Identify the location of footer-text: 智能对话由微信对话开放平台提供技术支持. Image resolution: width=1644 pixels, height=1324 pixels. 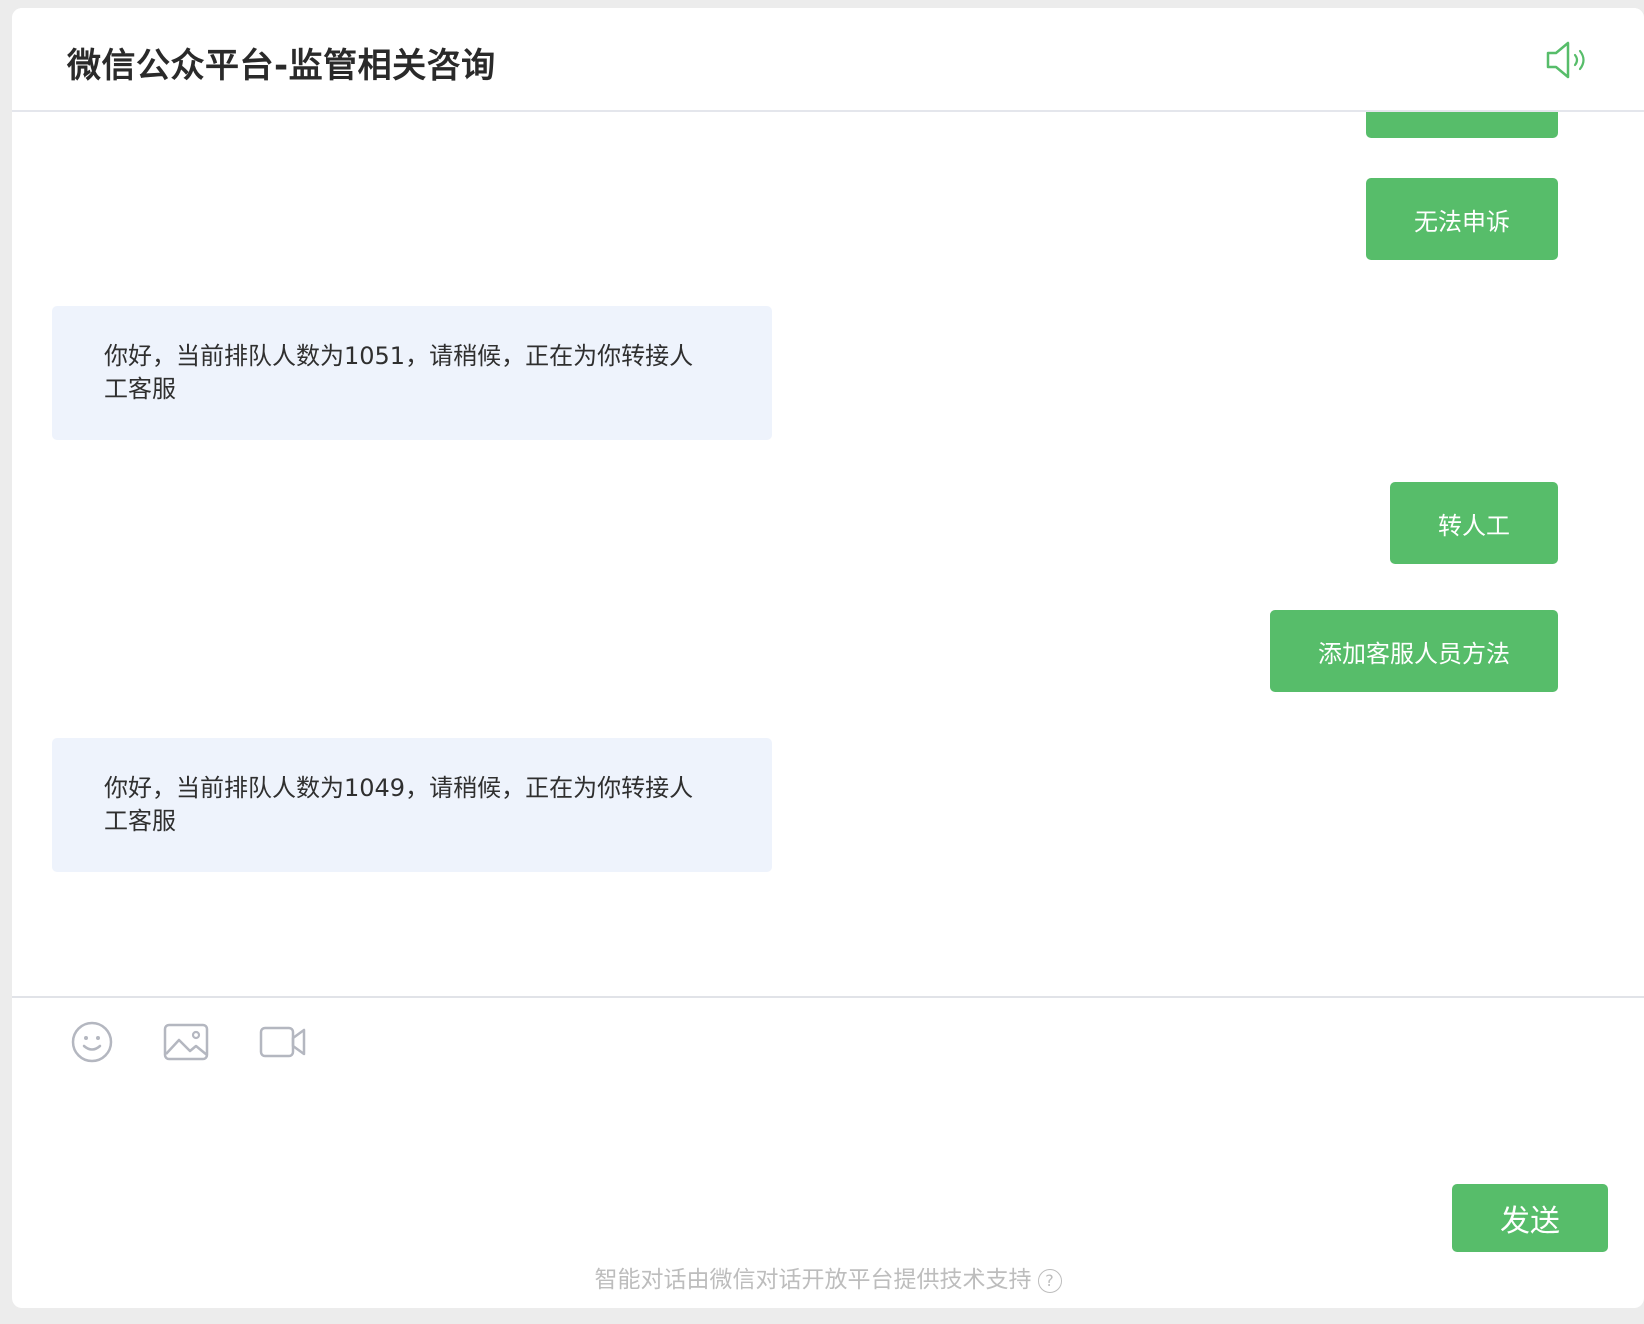
(813, 1280).